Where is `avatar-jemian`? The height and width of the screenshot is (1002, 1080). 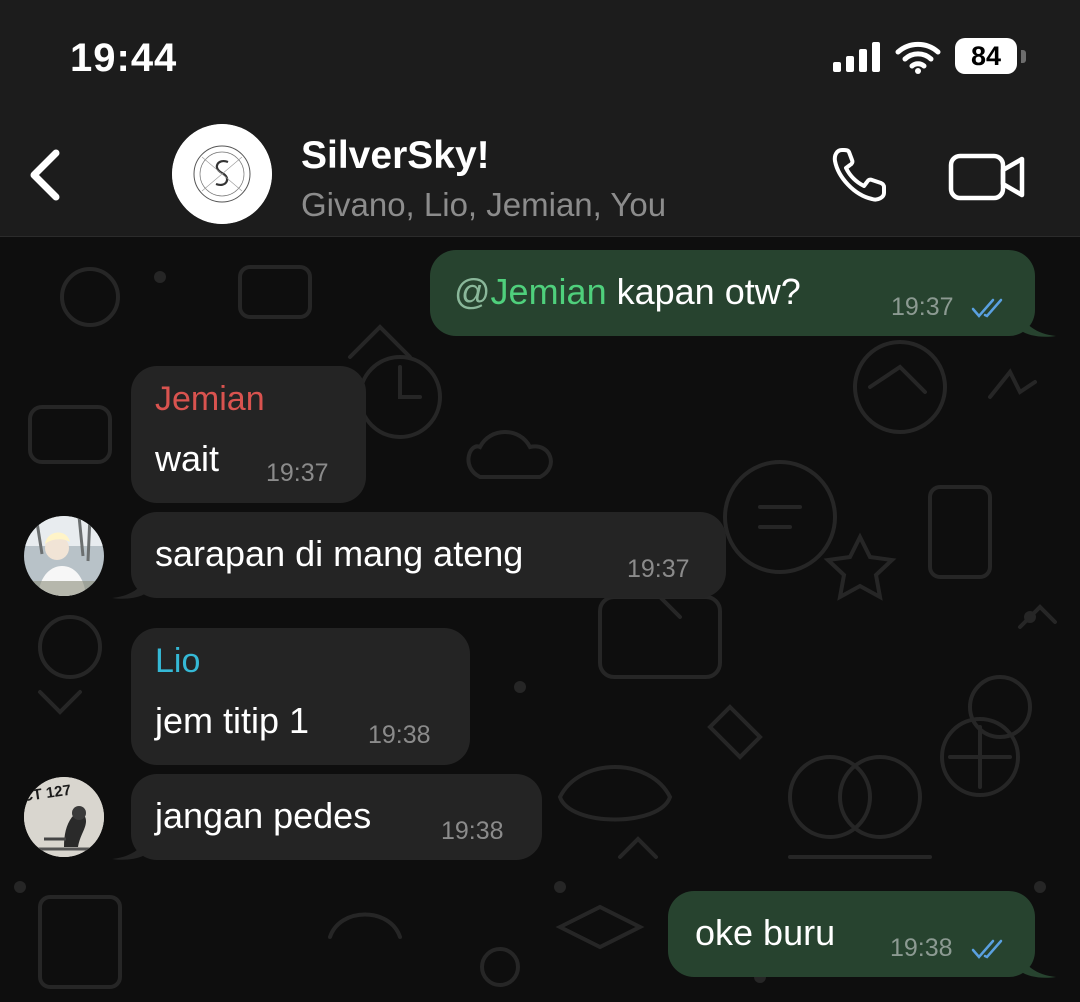 avatar-jemian is located at coordinates (64, 556).